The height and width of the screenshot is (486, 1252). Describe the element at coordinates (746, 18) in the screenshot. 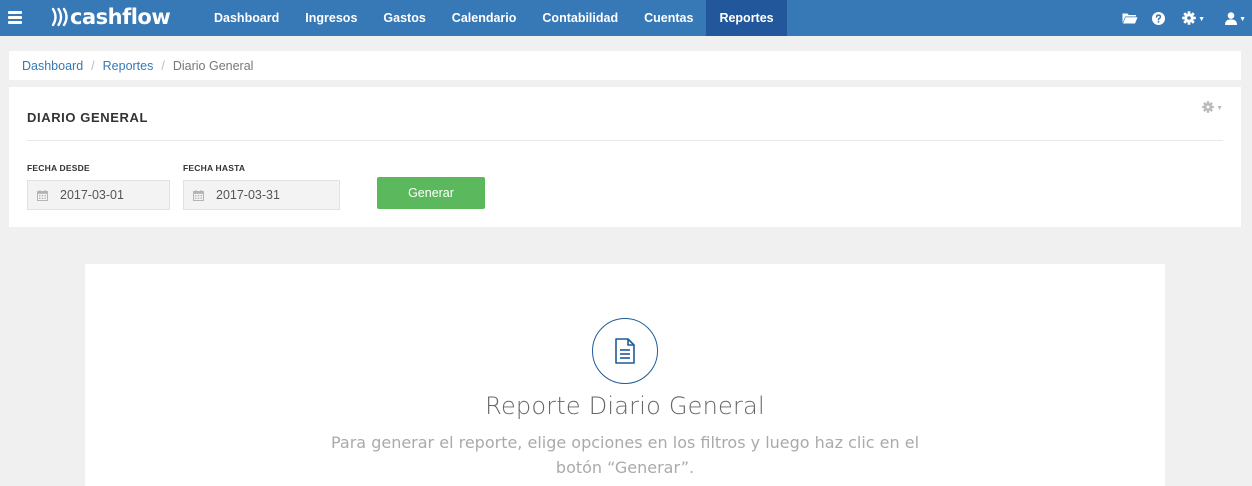

I see `nav-reportes: Reportes` at that location.